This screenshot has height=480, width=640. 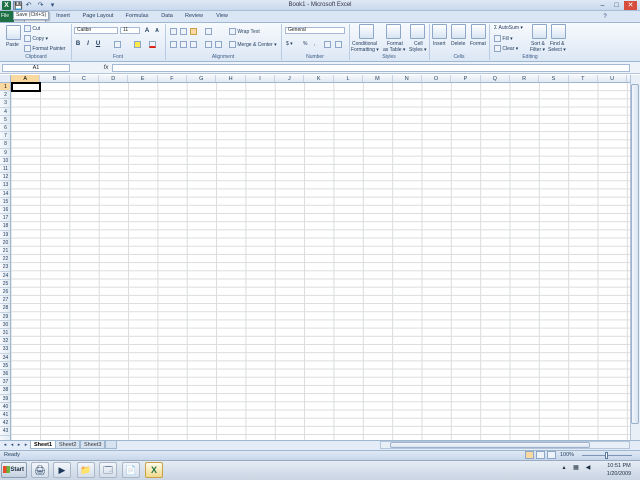 What do you see at coordinates (222, 16) in the screenshot?
I see `tab-view: View` at bounding box center [222, 16].